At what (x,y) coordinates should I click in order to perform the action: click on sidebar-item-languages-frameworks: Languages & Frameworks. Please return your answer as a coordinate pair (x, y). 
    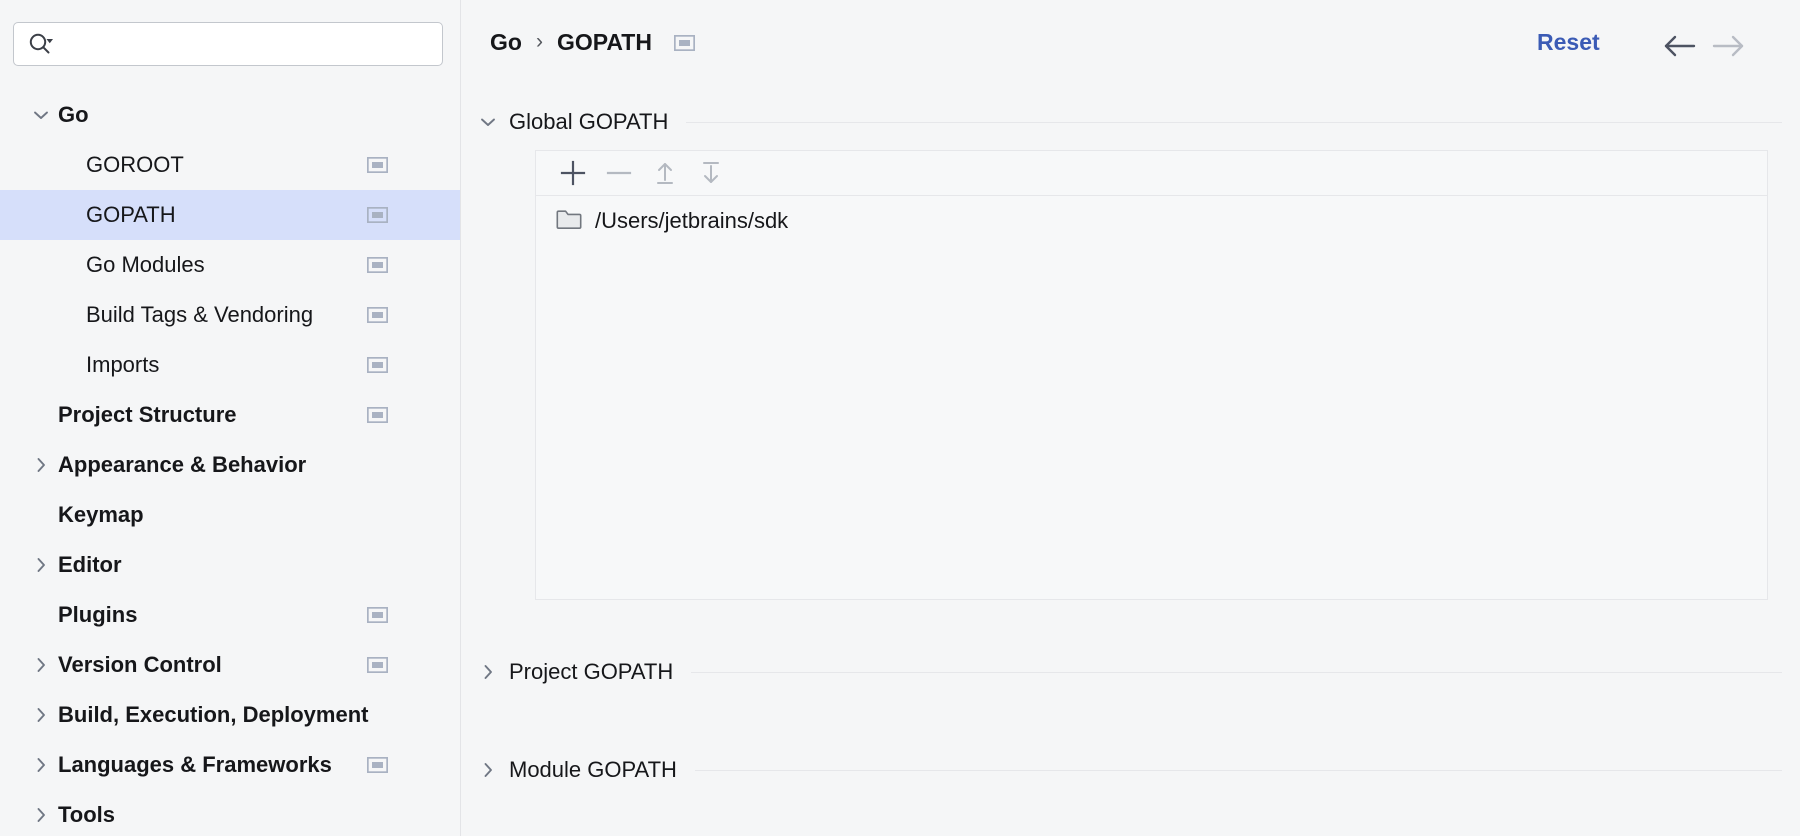
    Looking at the image, I should click on (230, 765).